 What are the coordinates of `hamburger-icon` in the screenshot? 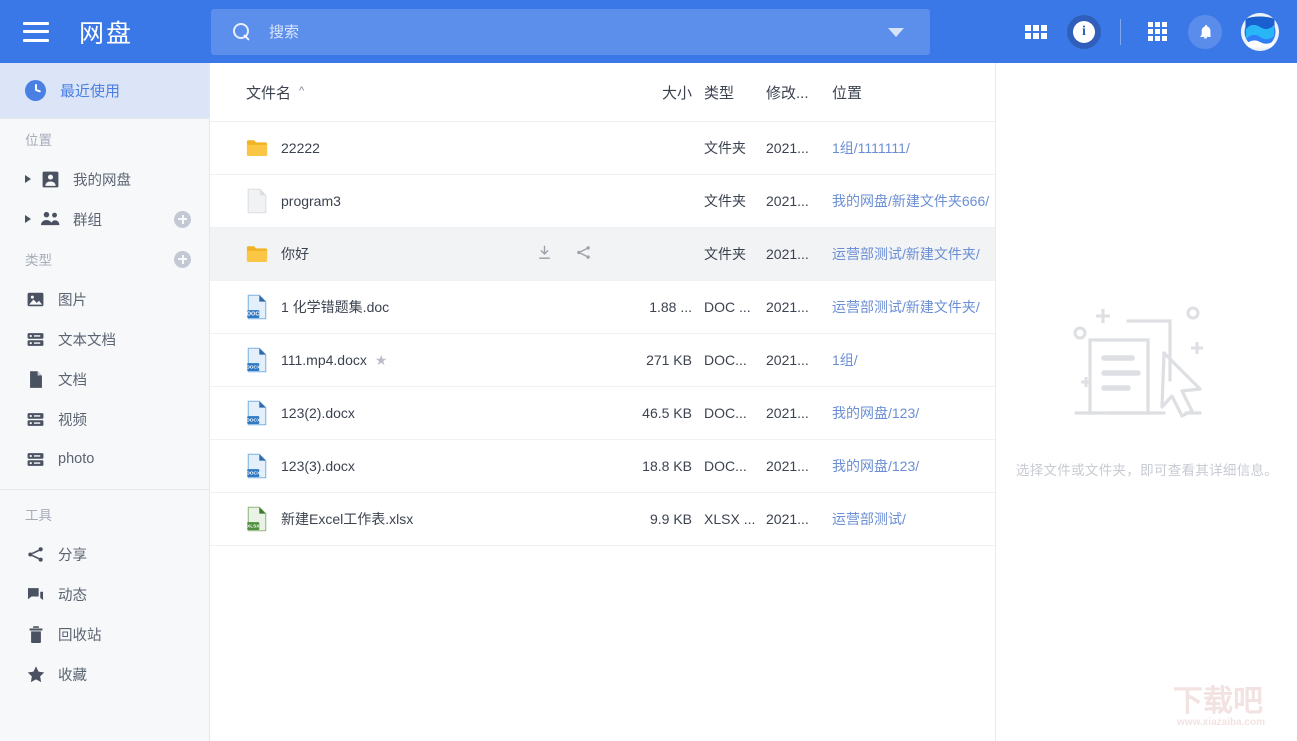 It's located at (36, 31).